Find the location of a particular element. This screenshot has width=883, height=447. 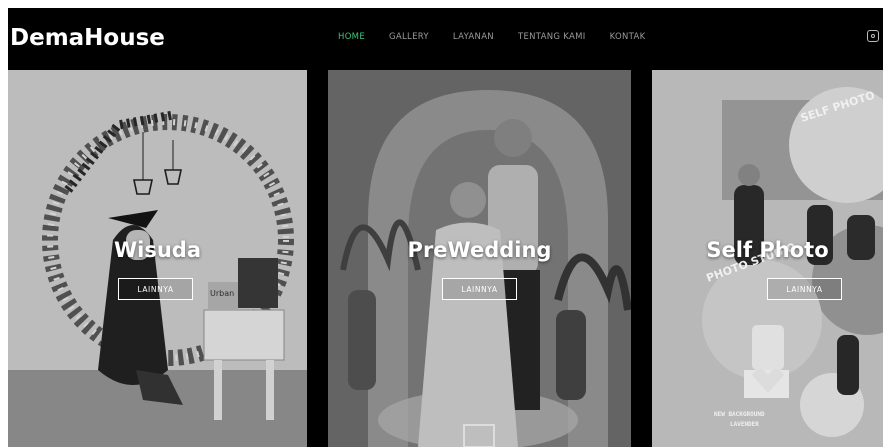

main-nav: HOME GALLERY LAYANAN TENTANG KAMI KONTAK is located at coordinates (503, 37).